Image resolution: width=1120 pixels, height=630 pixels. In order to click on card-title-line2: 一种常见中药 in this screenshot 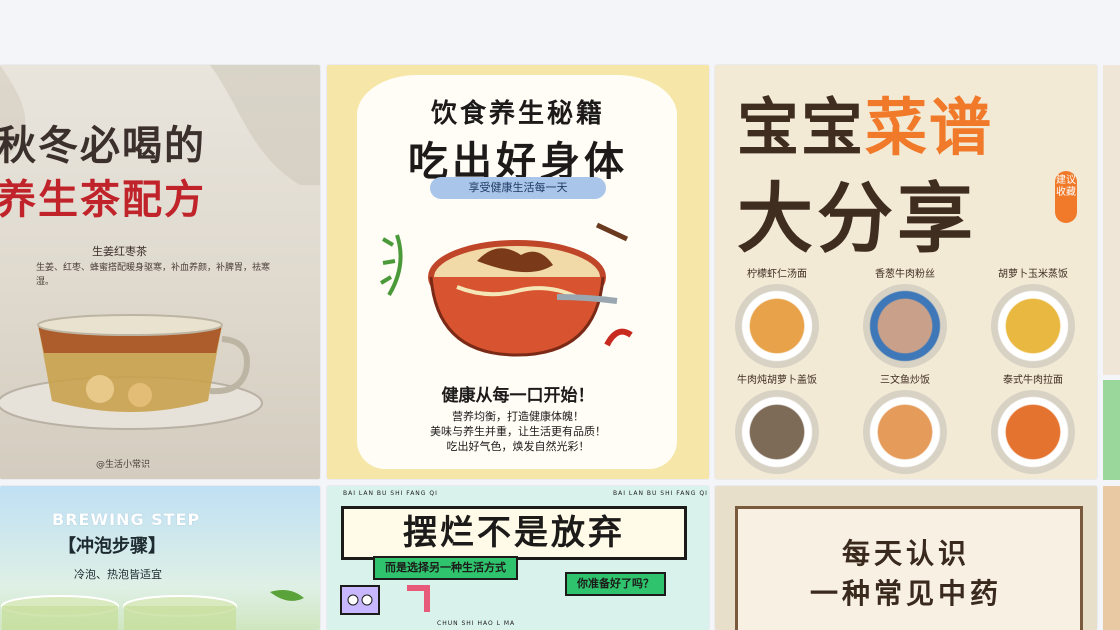, I will do `click(905, 593)`.